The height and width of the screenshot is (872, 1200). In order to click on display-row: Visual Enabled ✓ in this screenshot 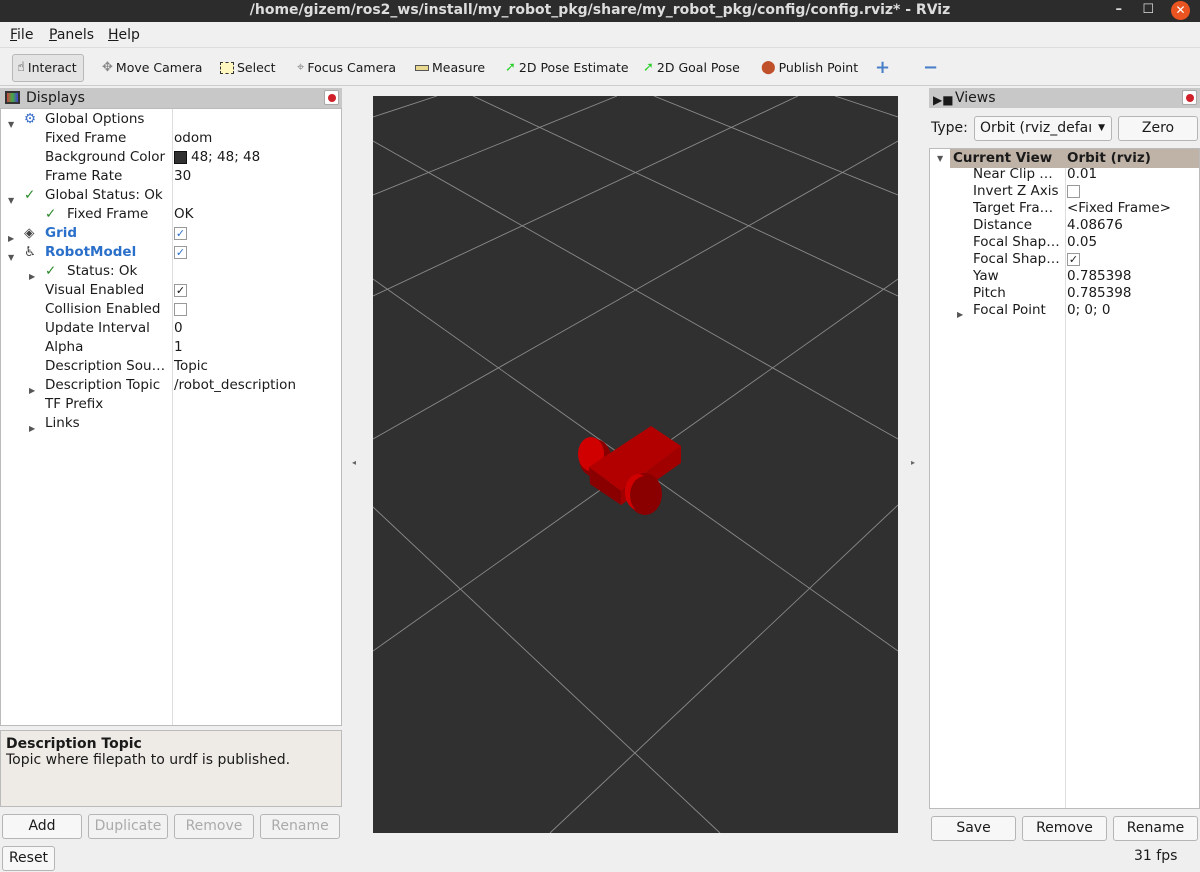, I will do `click(171, 290)`.